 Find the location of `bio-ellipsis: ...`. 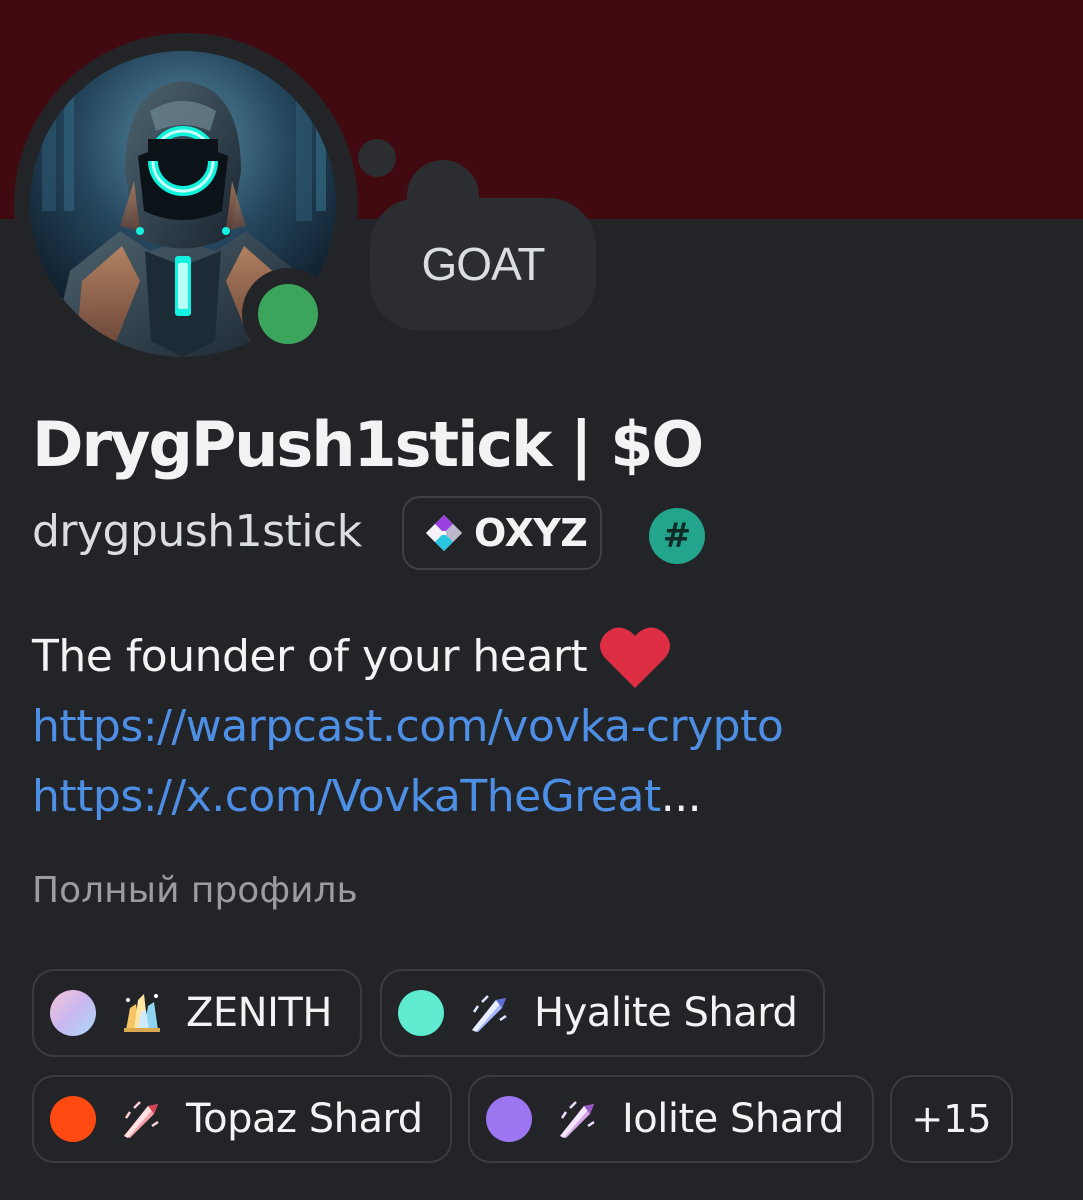

bio-ellipsis: ... is located at coordinates (681, 796).